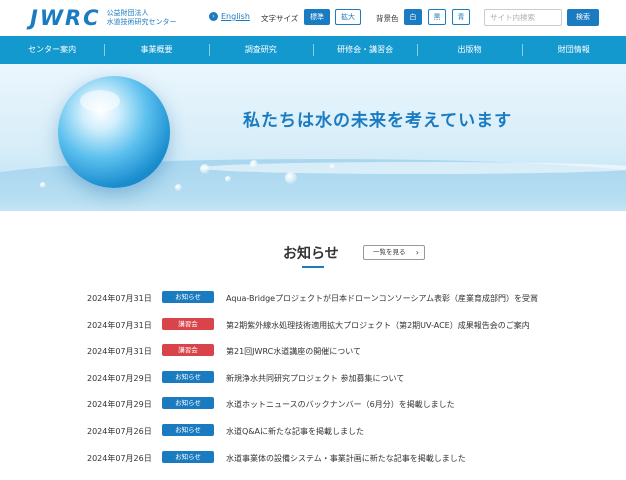 The image size is (626, 480). I want to click on news-item: 2024年07月31日 講習会 第21回JWRC水道講座の開催について, so click(313, 351).